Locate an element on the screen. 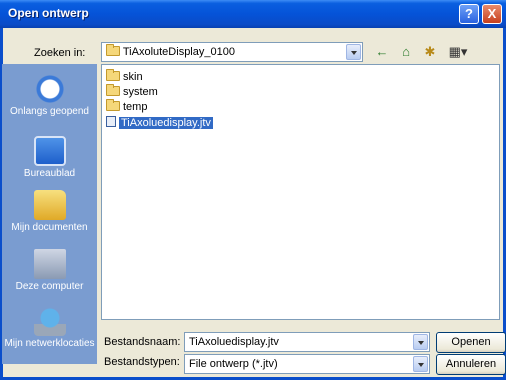  list-item: temp is located at coordinates (127, 106).